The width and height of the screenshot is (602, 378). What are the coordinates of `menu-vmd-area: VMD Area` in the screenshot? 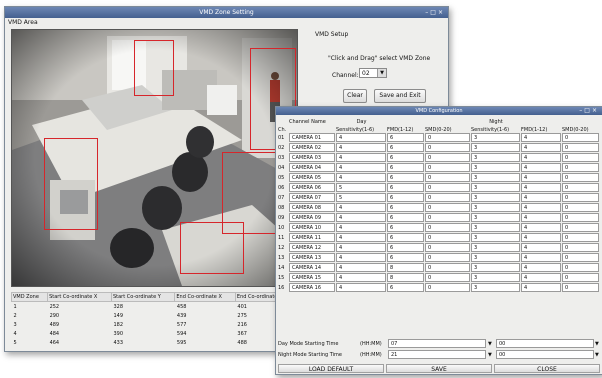 It's located at (226, 22).